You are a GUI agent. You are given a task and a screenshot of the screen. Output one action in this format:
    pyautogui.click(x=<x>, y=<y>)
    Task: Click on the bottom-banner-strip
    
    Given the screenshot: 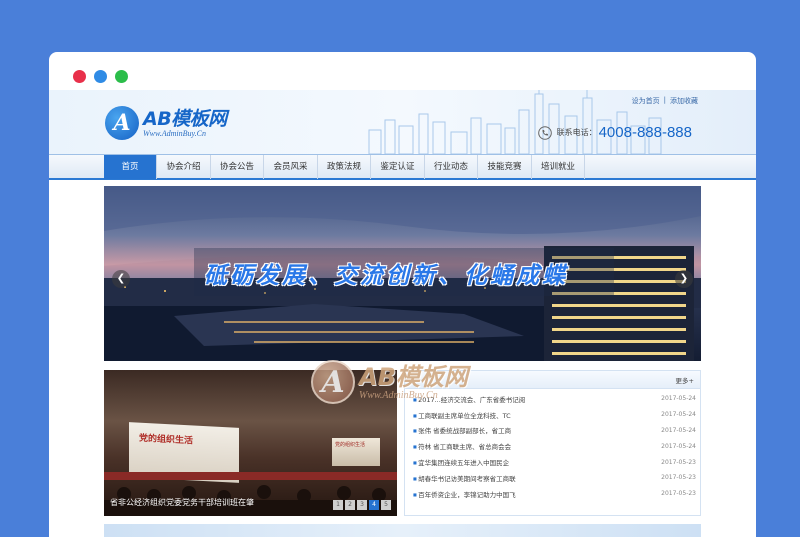 What is the action you would take?
    pyautogui.click(x=402, y=530)
    